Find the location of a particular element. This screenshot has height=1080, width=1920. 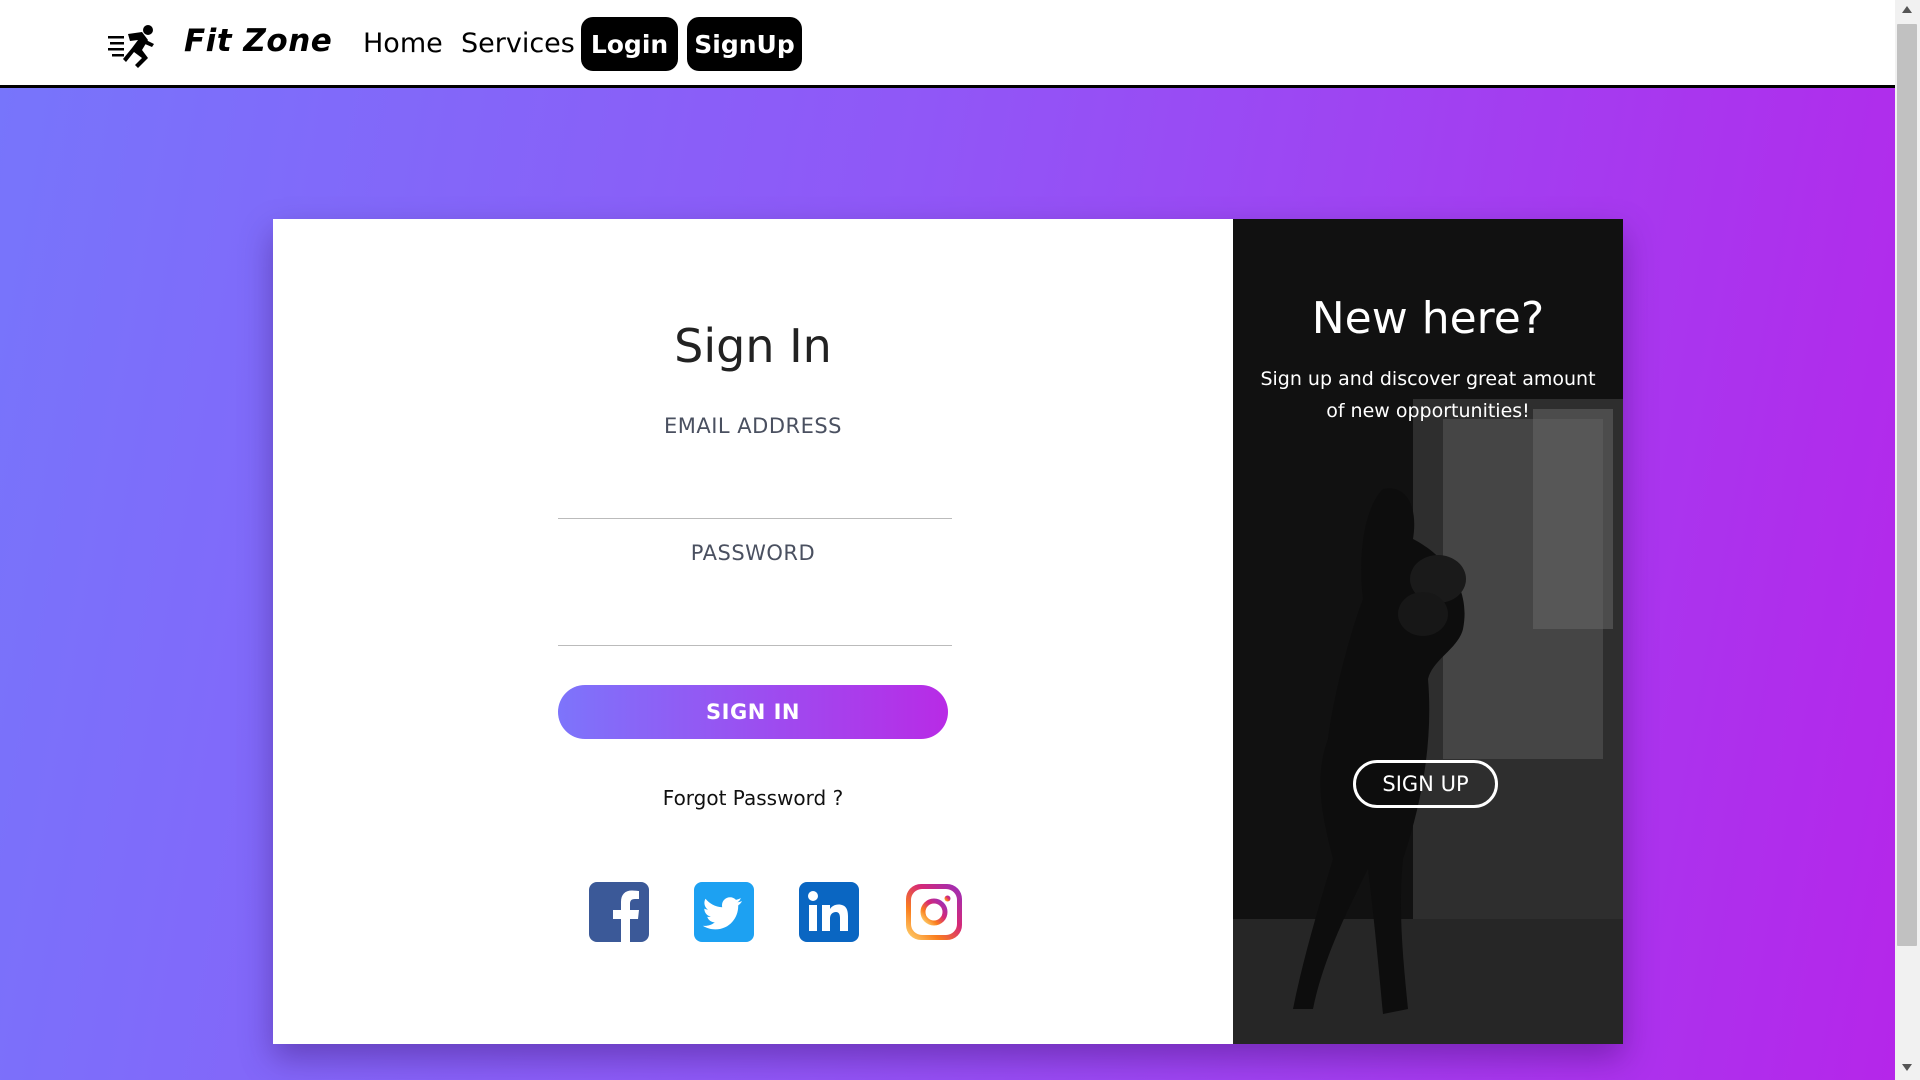

signup-button: SignUp is located at coordinates (744, 44).